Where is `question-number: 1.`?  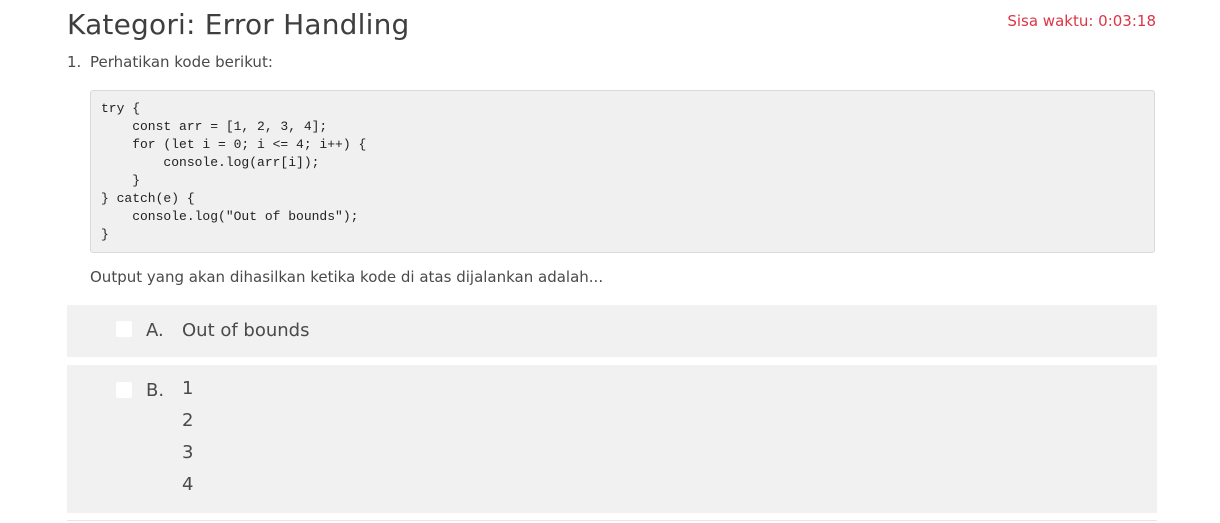 question-number: 1. is located at coordinates (74, 62).